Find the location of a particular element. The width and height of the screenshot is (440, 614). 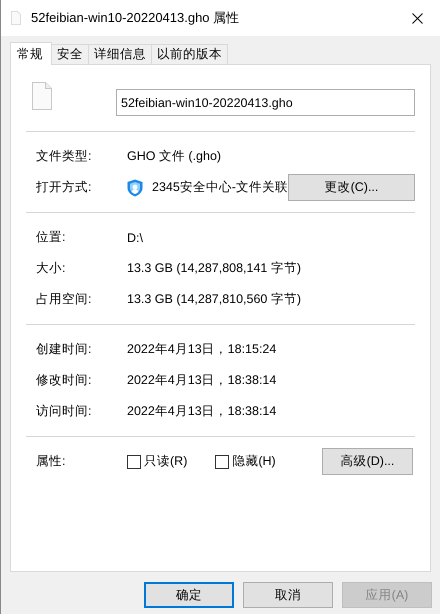

field-label: 访问时间: is located at coordinates (64, 411).